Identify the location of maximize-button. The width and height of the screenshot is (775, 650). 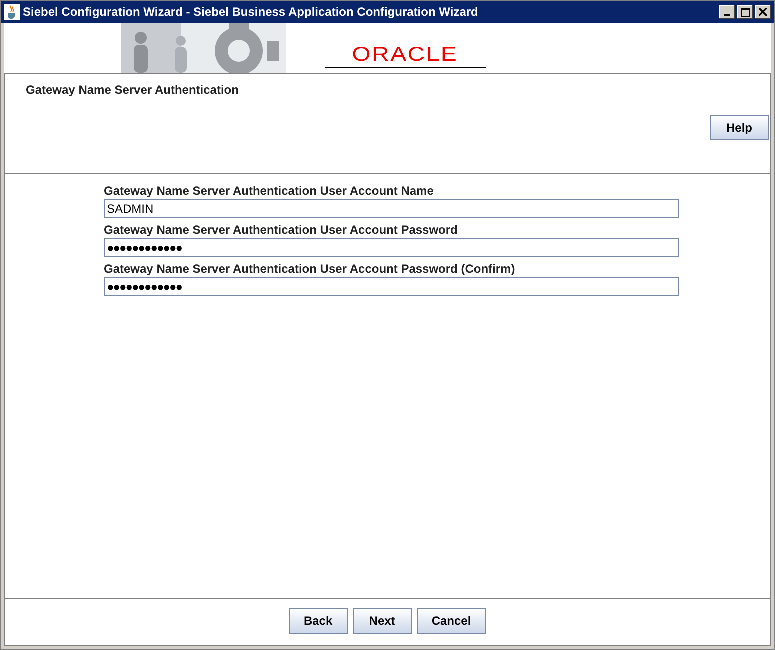
(745, 12).